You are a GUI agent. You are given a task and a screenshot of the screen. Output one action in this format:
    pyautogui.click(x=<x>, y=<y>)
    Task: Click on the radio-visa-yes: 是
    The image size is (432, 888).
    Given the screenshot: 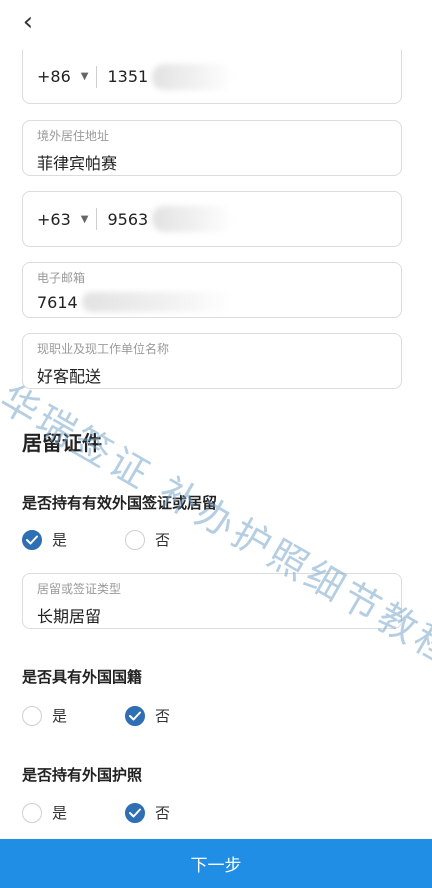 What is the action you would take?
    pyautogui.click(x=44, y=539)
    